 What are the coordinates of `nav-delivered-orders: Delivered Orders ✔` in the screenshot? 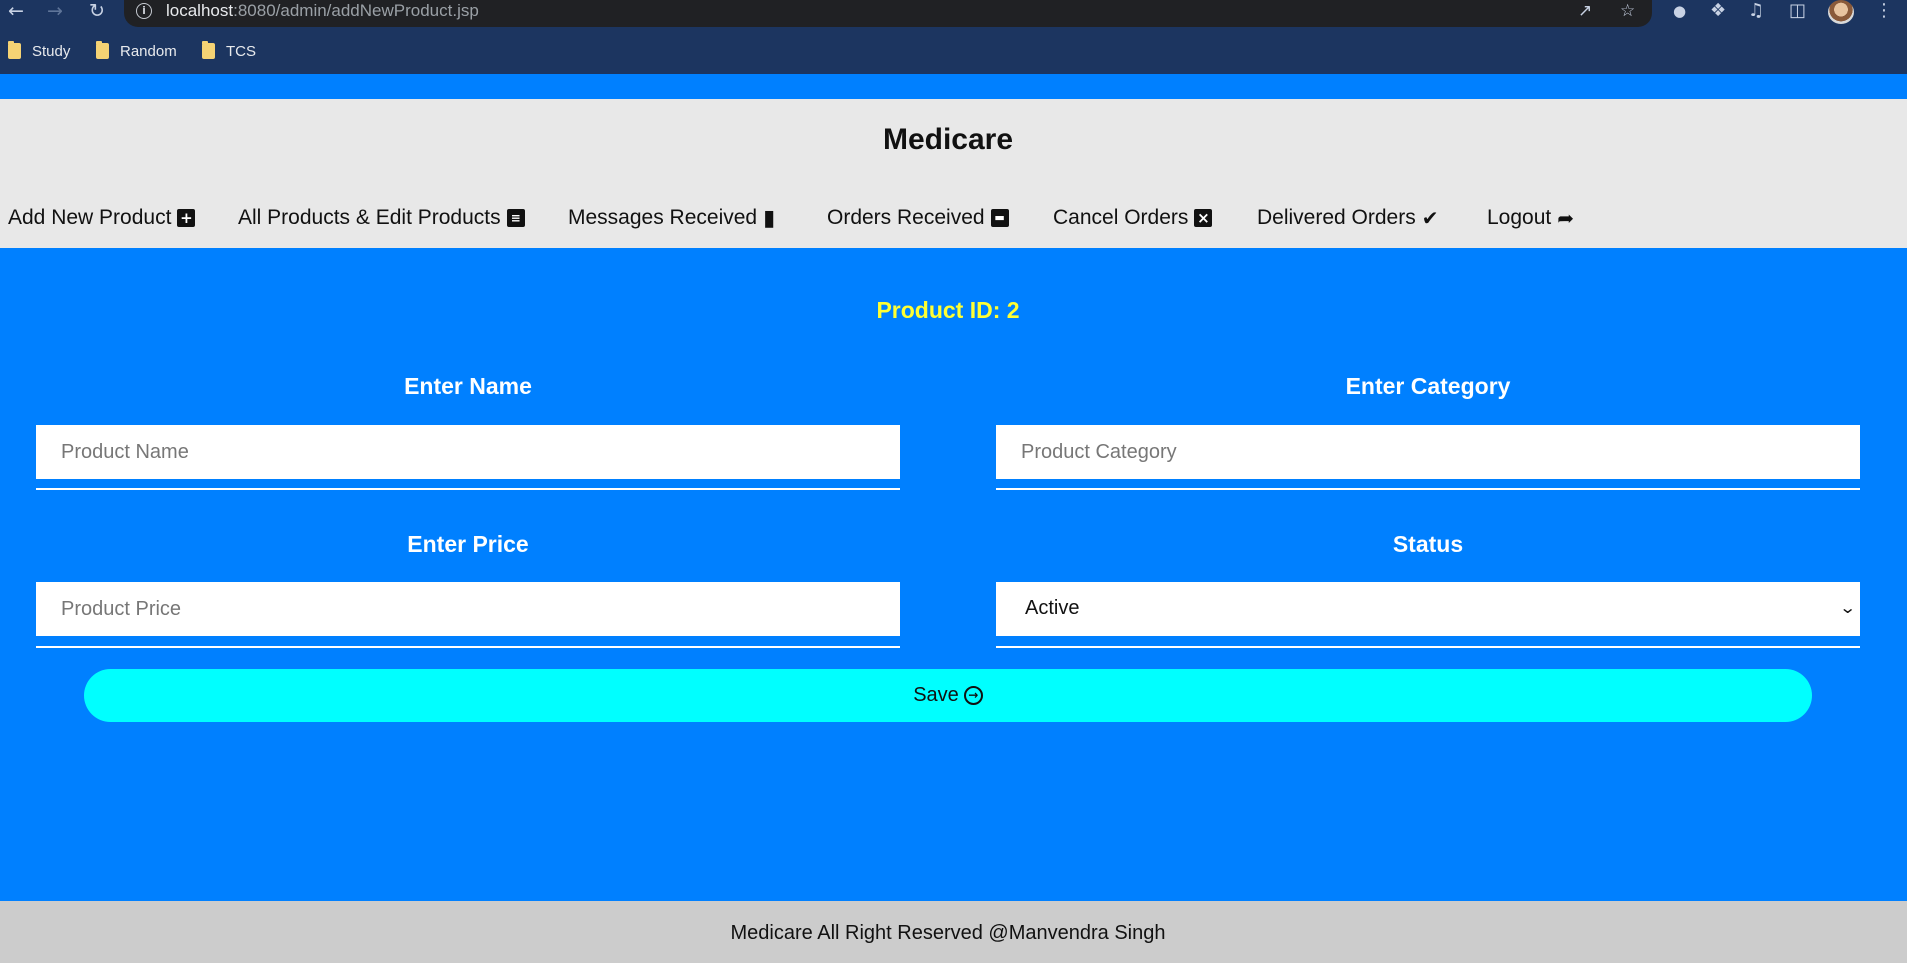 It's located at (1348, 218).